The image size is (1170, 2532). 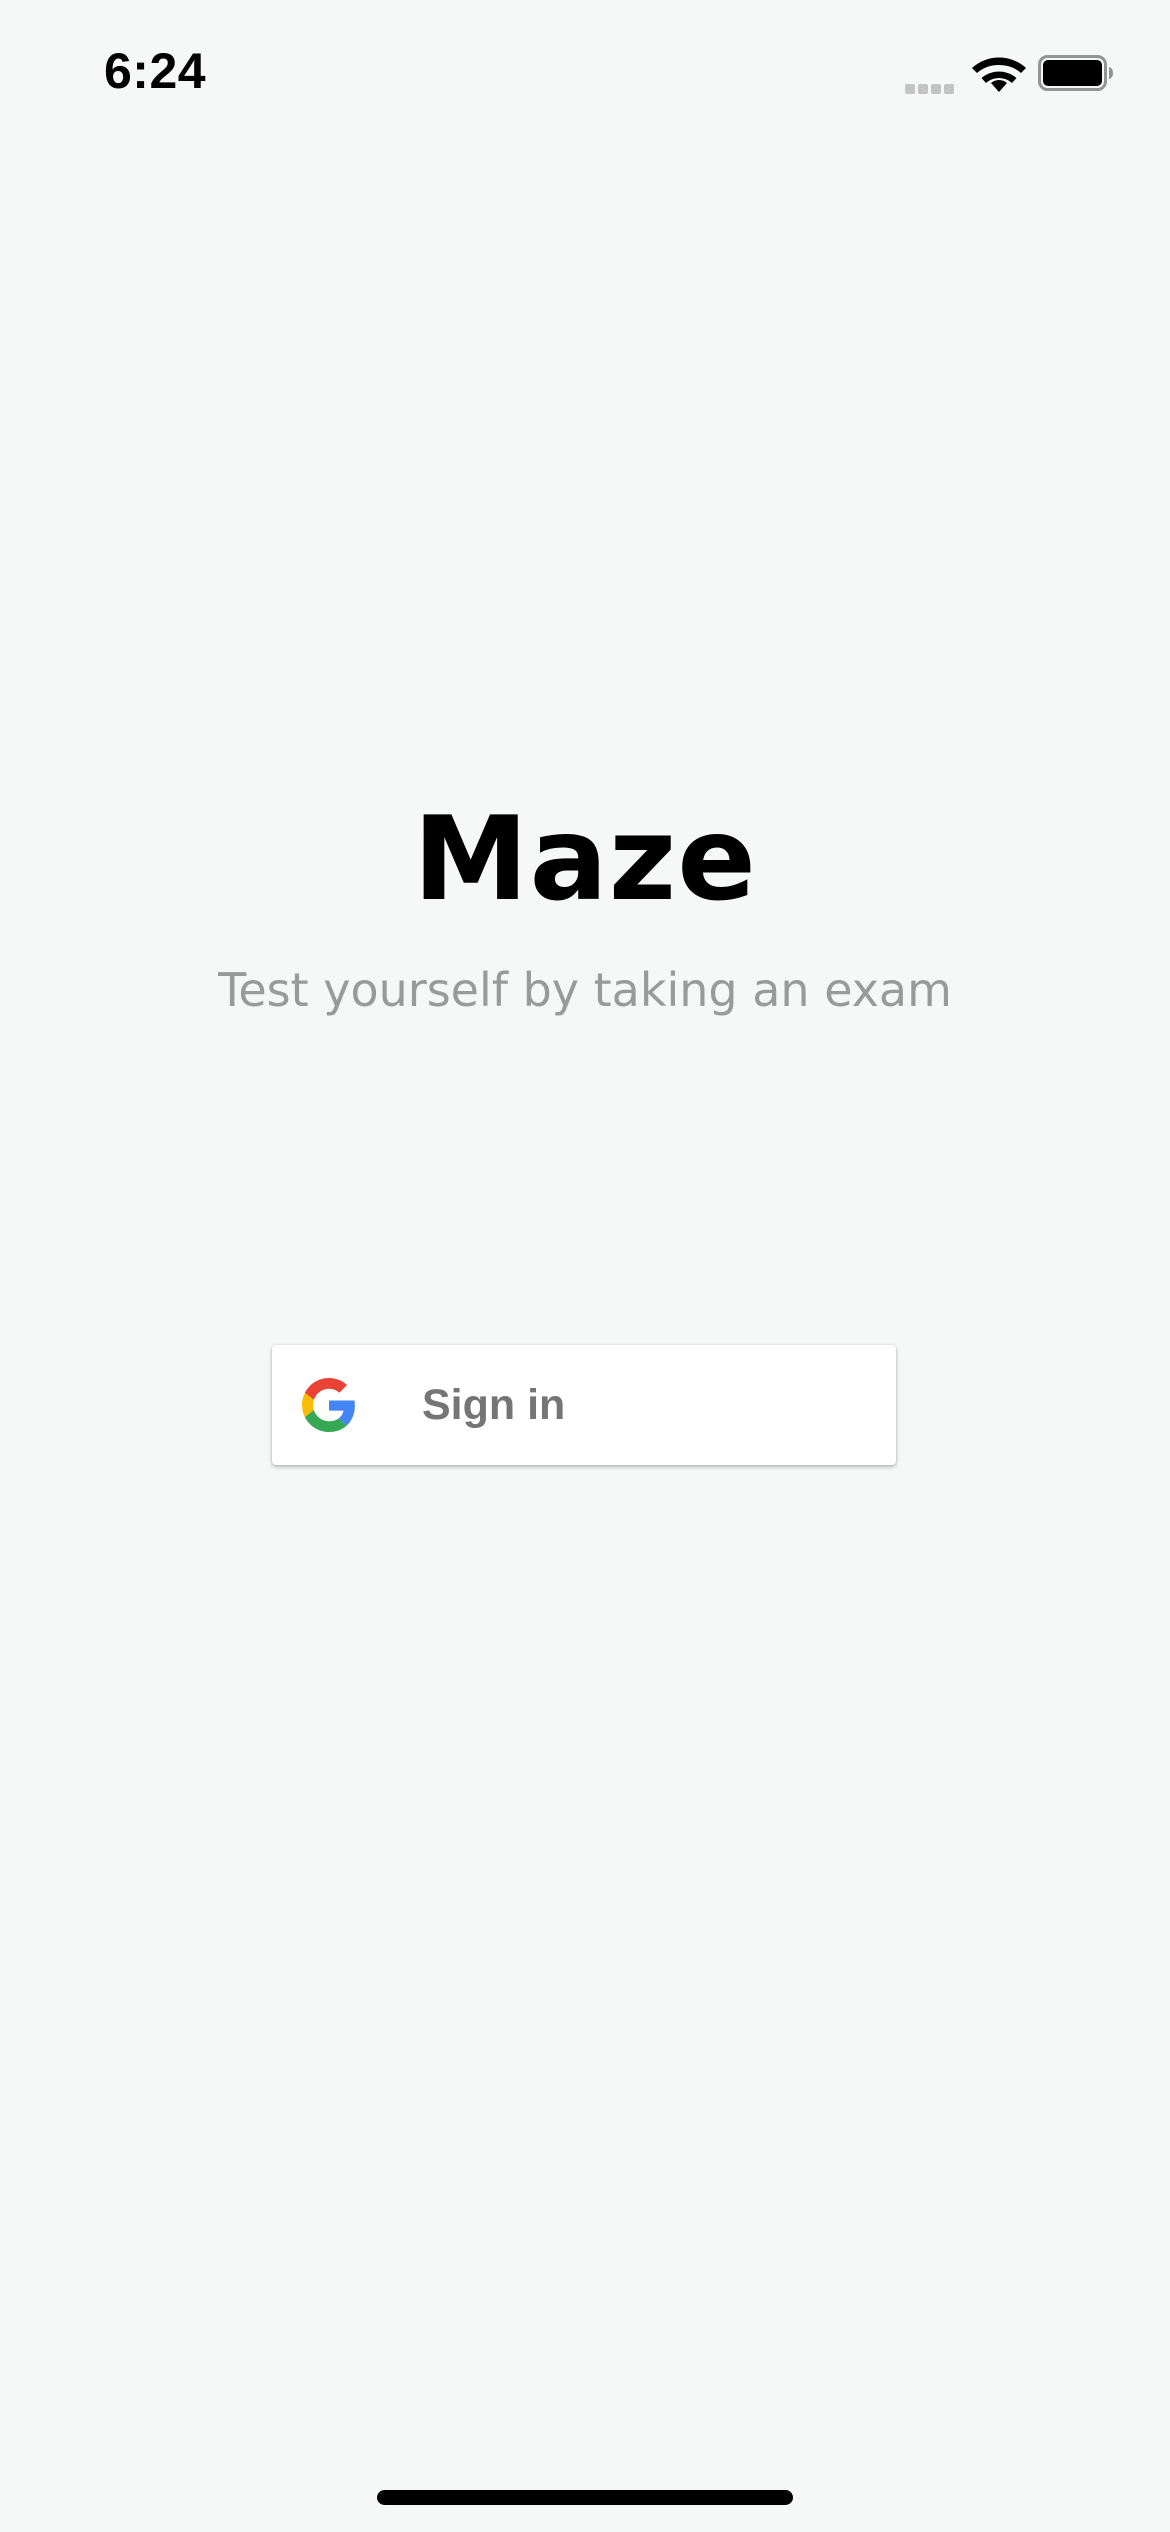 What do you see at coordinates (585, 990) in the screenshot?
I see `app-subtitle: Test yourself by taking an exam` at bounding box center [585, 990].